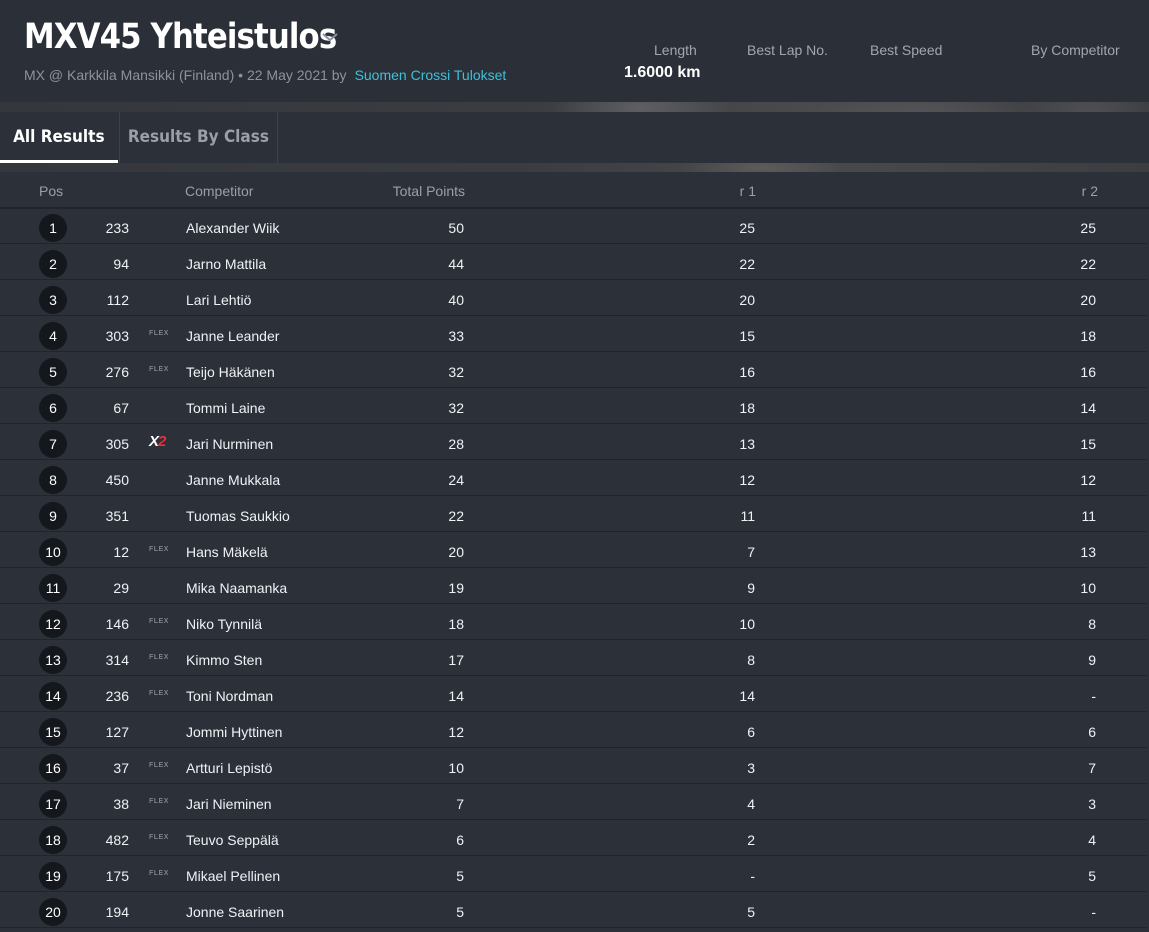 The width and height of the screenshot is (1149, 932). What do you see at coordinates (53, 876) in the screenshot?
I see `position-badge: 19` at bounding box center [53, 876].